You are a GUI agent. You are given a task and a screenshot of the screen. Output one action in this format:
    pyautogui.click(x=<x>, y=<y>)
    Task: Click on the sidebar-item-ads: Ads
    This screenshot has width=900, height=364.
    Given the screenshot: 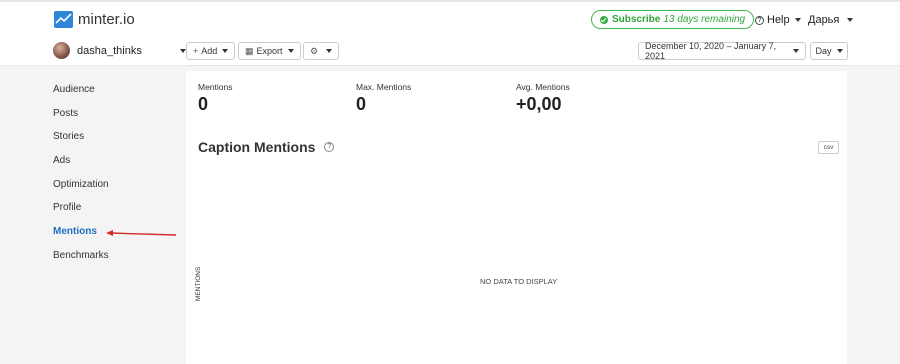 What is the action you would take?
    pyautogui.click(x=81, y=167)
    